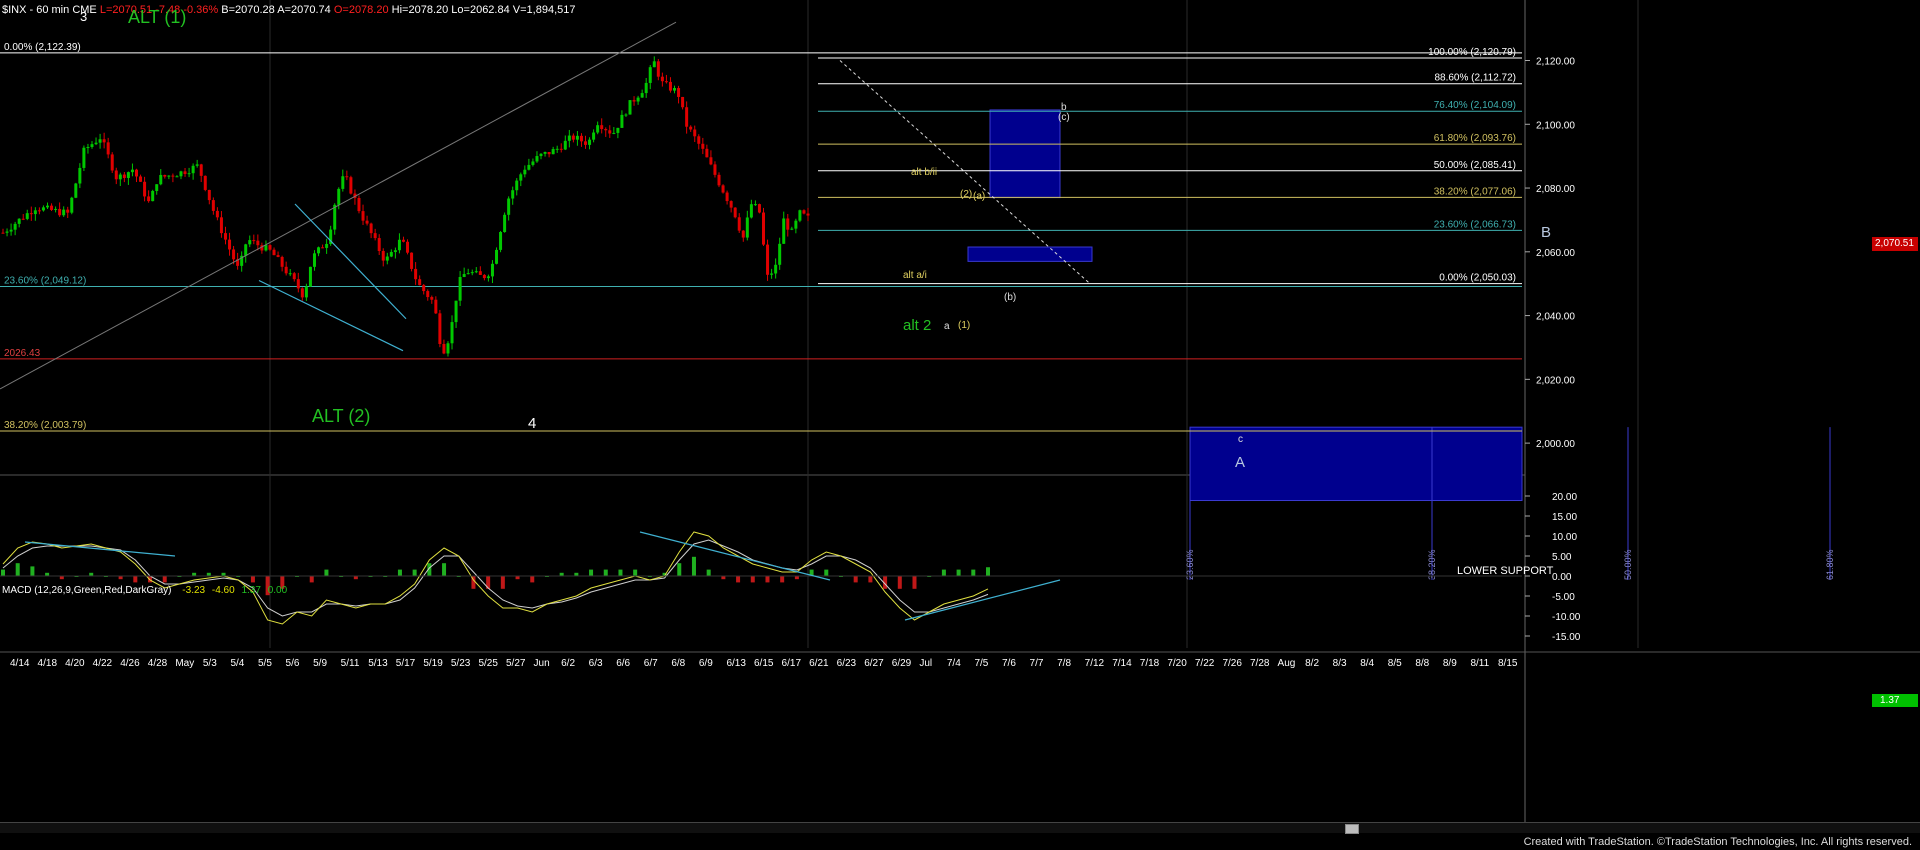 The image size is (1920, 850). I want to click on date-tick-label: 8/15, so click(1508, 663).